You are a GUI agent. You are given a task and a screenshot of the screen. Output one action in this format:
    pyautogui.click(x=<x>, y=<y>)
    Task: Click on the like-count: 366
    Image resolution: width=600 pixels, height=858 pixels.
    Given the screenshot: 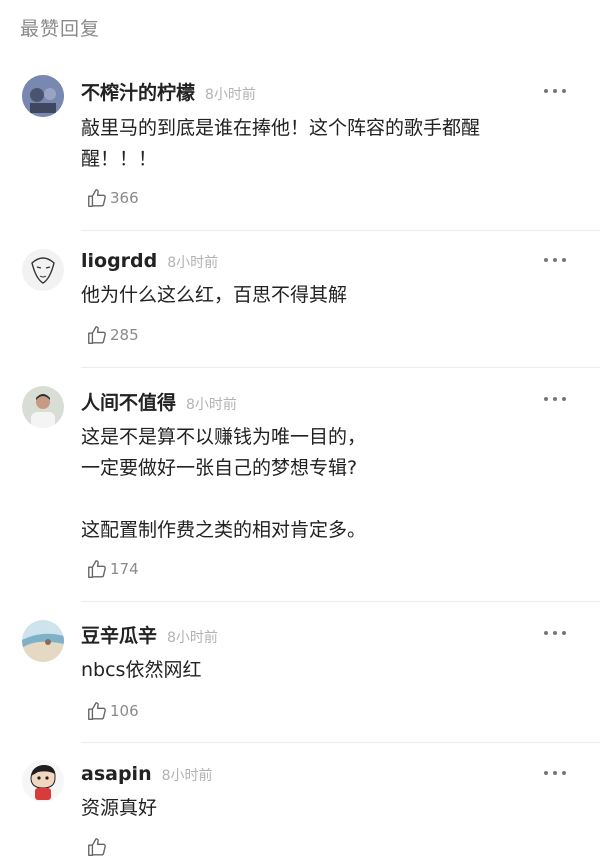 What is the action you would take?
    pyautogui.click(x=124, y=198)
    